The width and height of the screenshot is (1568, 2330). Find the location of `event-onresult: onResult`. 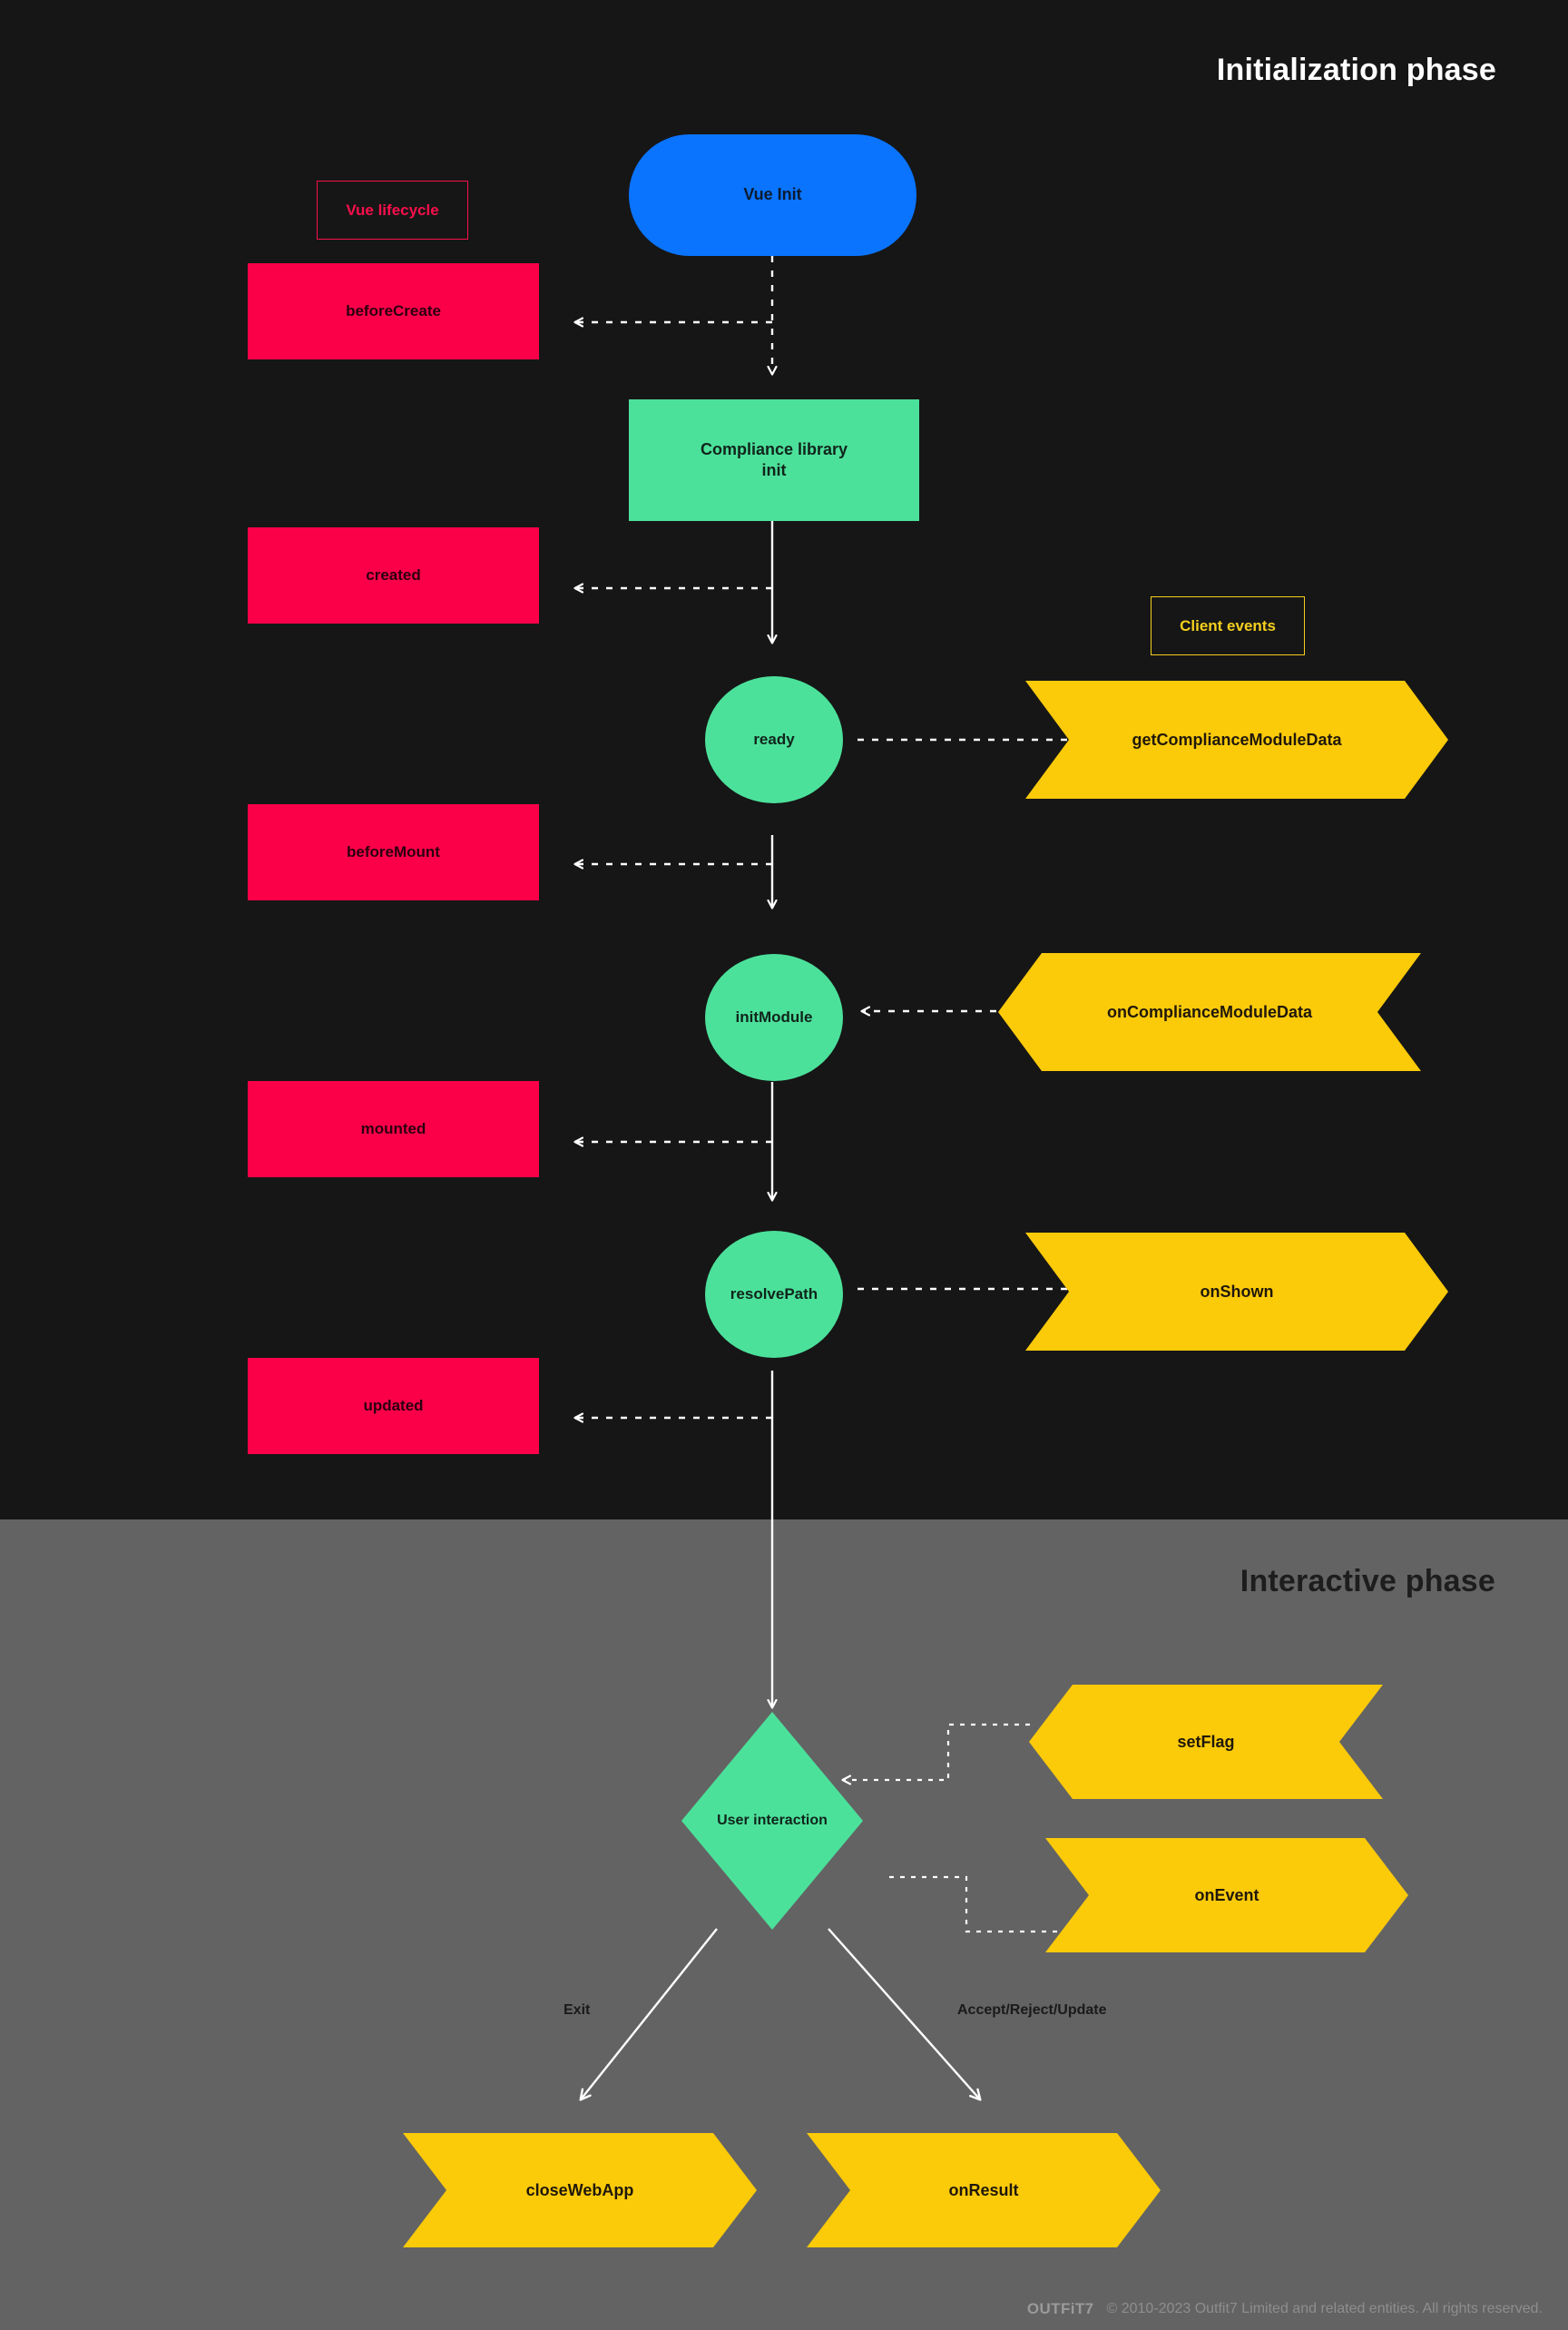

event-onresult: onResult is located at coordinates (984, 2190).